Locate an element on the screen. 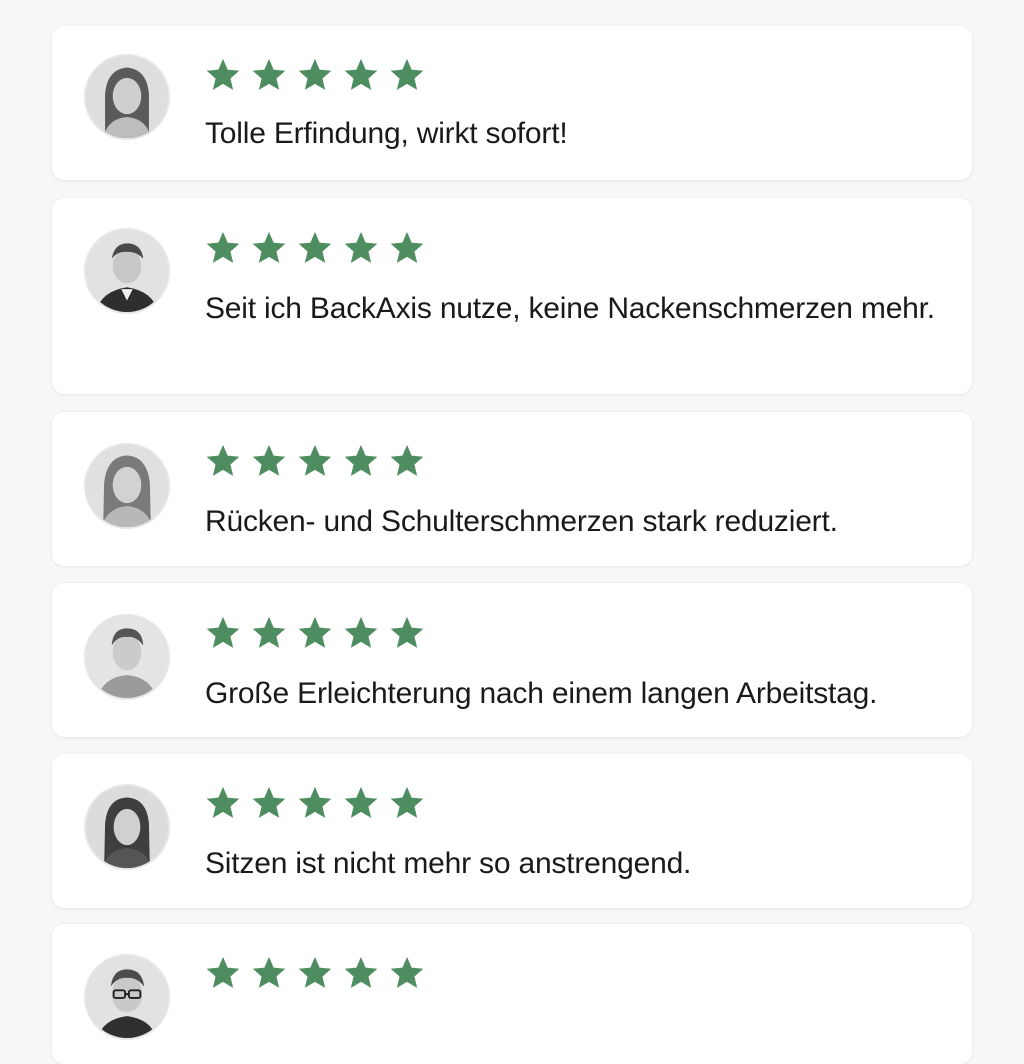  man-suit-portrait-icon is located at coordinates (127, 271).